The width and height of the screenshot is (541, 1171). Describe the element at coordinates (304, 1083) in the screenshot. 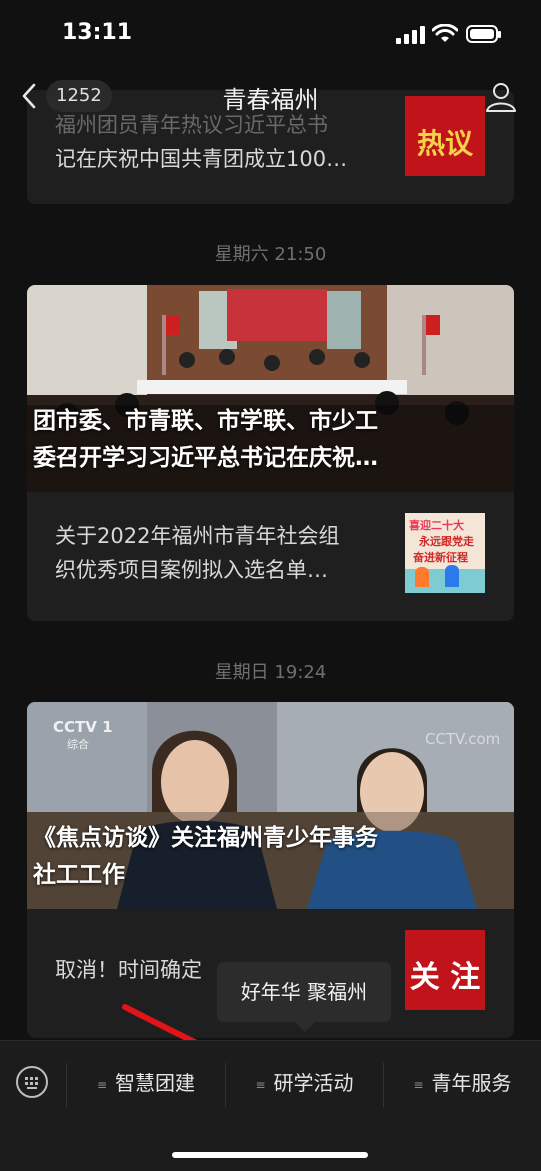

I see `menu-tab-study-activities: ≡ 研学活动` at that location.